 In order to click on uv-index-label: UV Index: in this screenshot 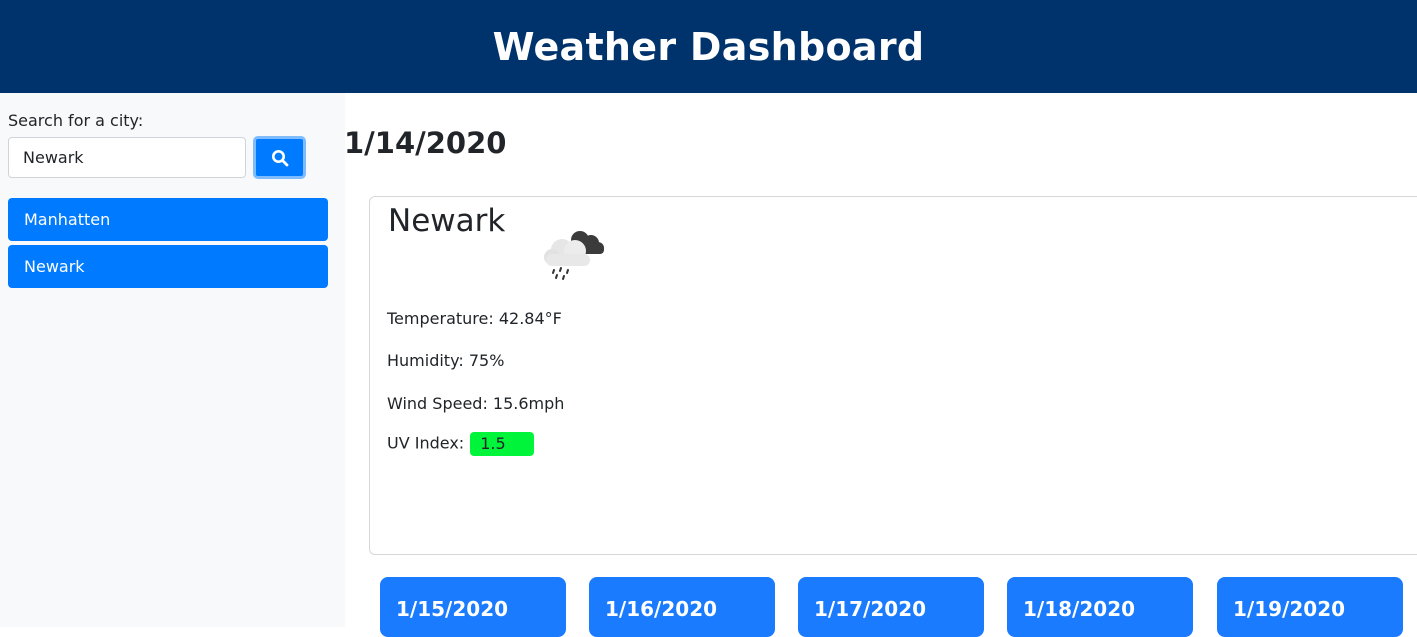, I will do `click(426, 443)`.